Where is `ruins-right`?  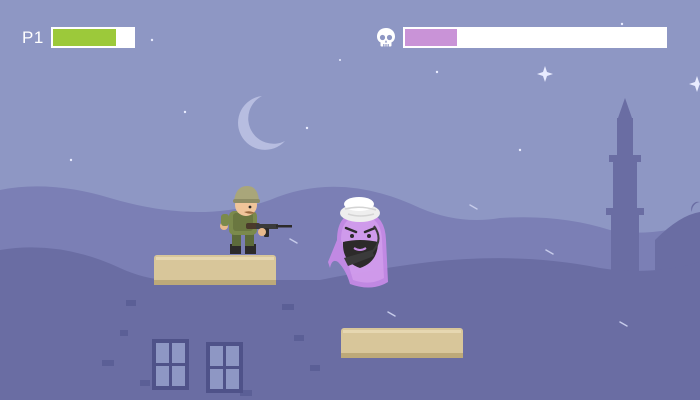 ruins-right is located at coordinates (402, 378).